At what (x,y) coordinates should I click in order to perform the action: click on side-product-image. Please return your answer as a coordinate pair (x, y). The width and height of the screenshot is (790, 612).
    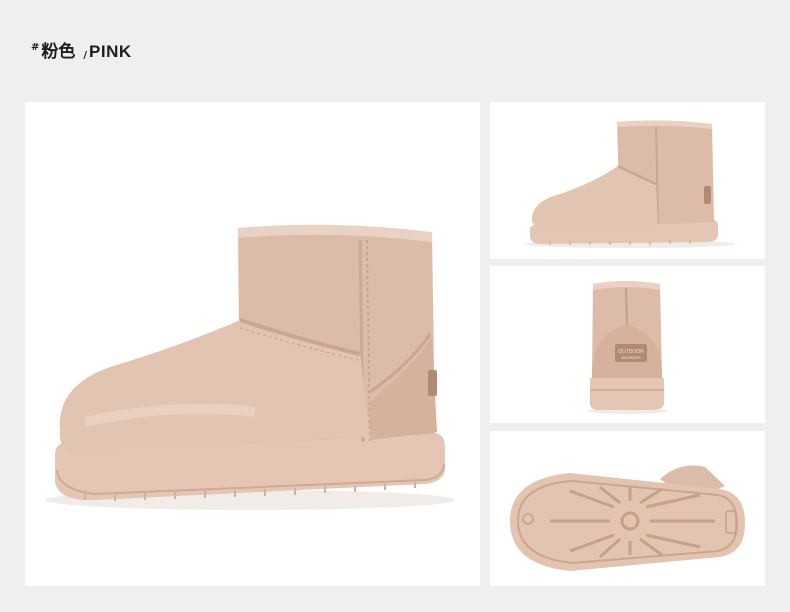
    Looking at the image, I should click on (627, 180).